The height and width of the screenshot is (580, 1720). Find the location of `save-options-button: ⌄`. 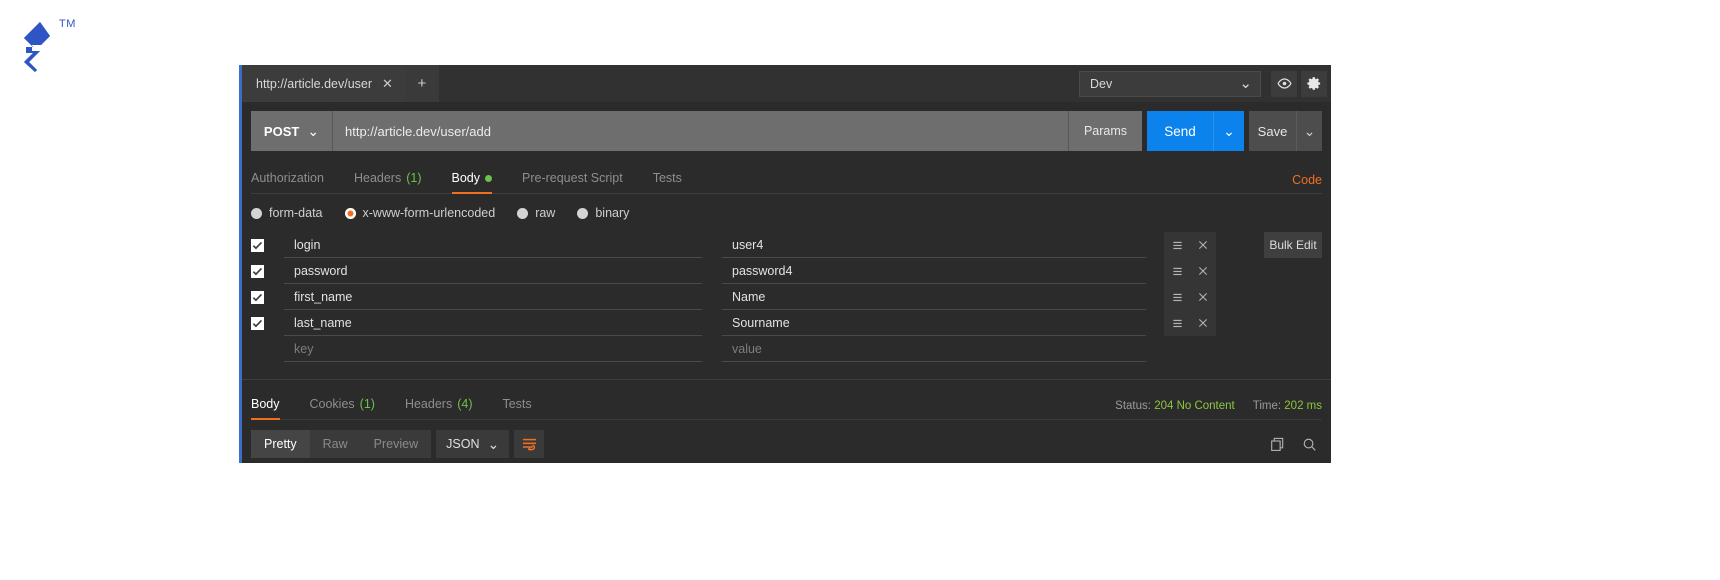

save-options-button: ⌄ is located at coordinates (1309, 131).